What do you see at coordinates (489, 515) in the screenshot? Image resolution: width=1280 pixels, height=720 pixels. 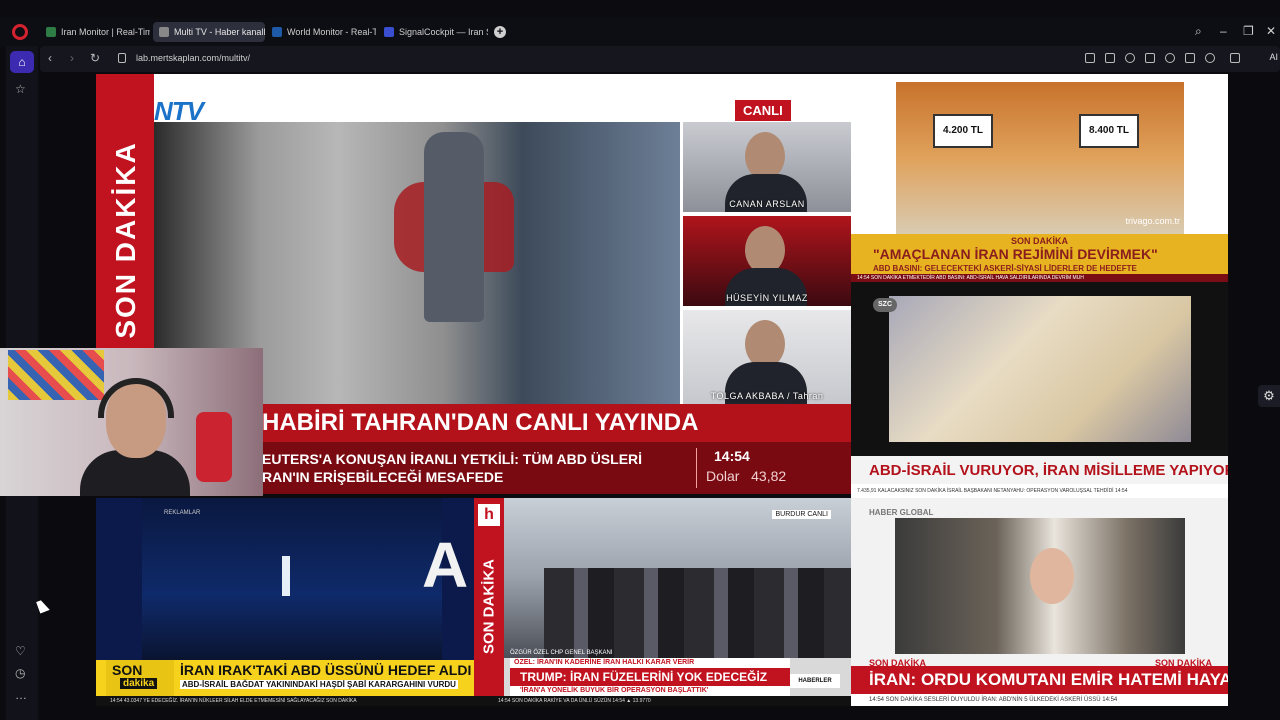 I see `channel-logo: h` at bounding box center [489, 515].